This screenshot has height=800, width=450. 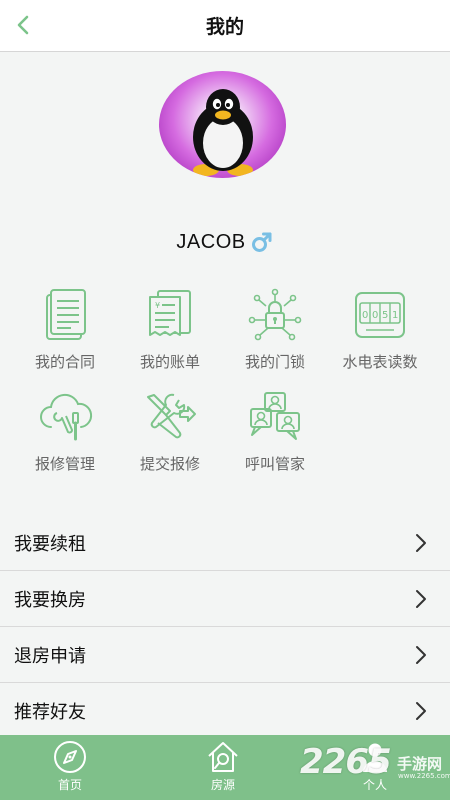 I want to click on bill-icon: ¥, so click(x=170, y=313).